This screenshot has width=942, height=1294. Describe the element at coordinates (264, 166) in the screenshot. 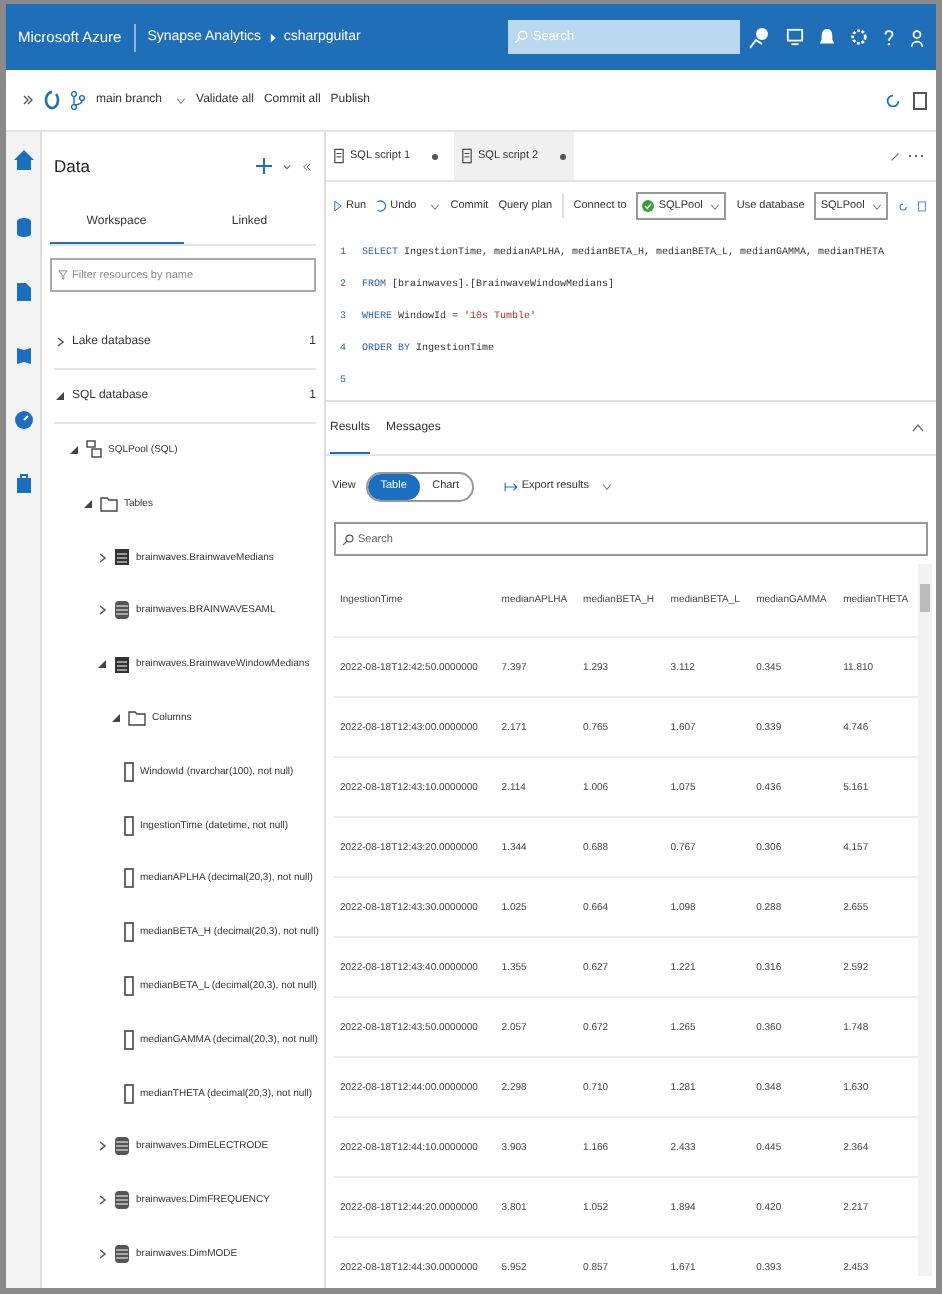

I see `add-icon` at that location.